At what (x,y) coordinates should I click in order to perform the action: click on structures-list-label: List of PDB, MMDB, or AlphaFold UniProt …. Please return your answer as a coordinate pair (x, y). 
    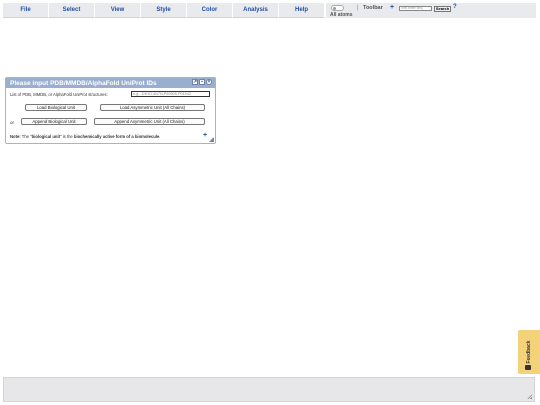
    Looking at the image, I should click on (59, 94).